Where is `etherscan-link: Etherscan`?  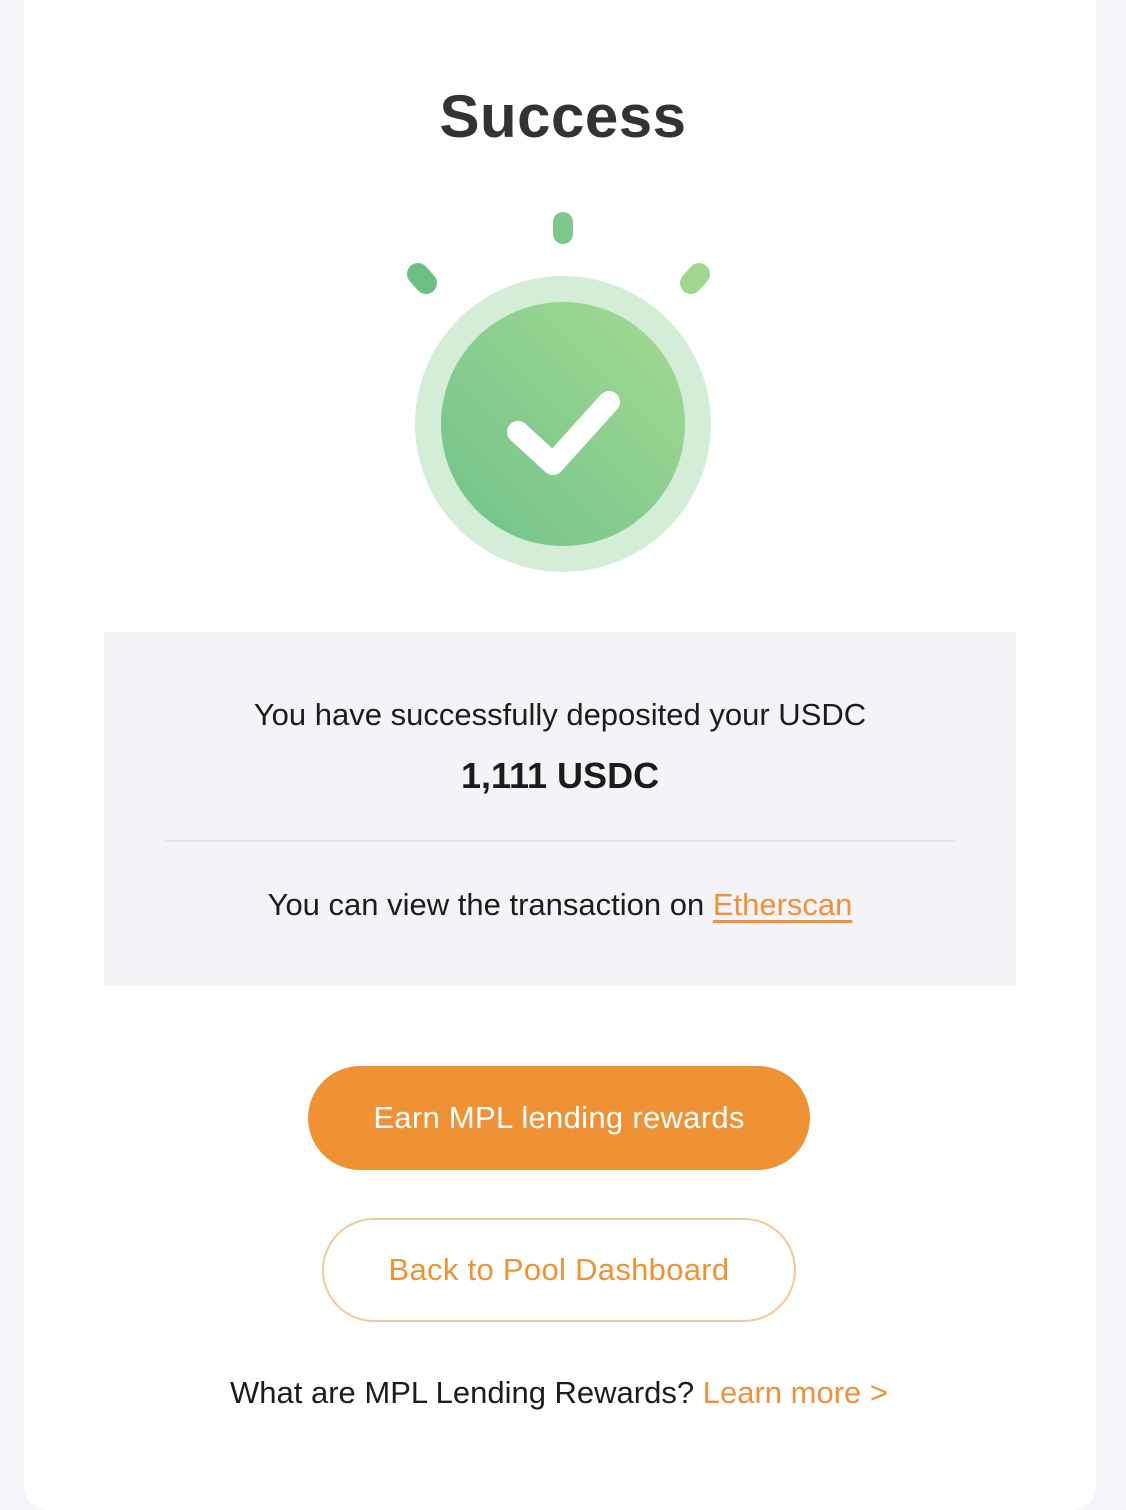 etherscan-link: Etherscan is located at coordinates (783, 904).